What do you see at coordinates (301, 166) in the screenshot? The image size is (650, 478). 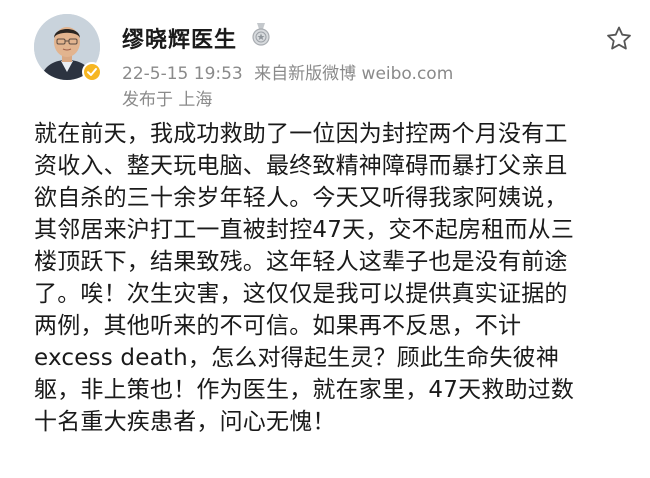 I see `post-text-line: 资收入、整天玩电脑、最终致精神障碍而暴打父亲且` at bounding box center [301, 166].